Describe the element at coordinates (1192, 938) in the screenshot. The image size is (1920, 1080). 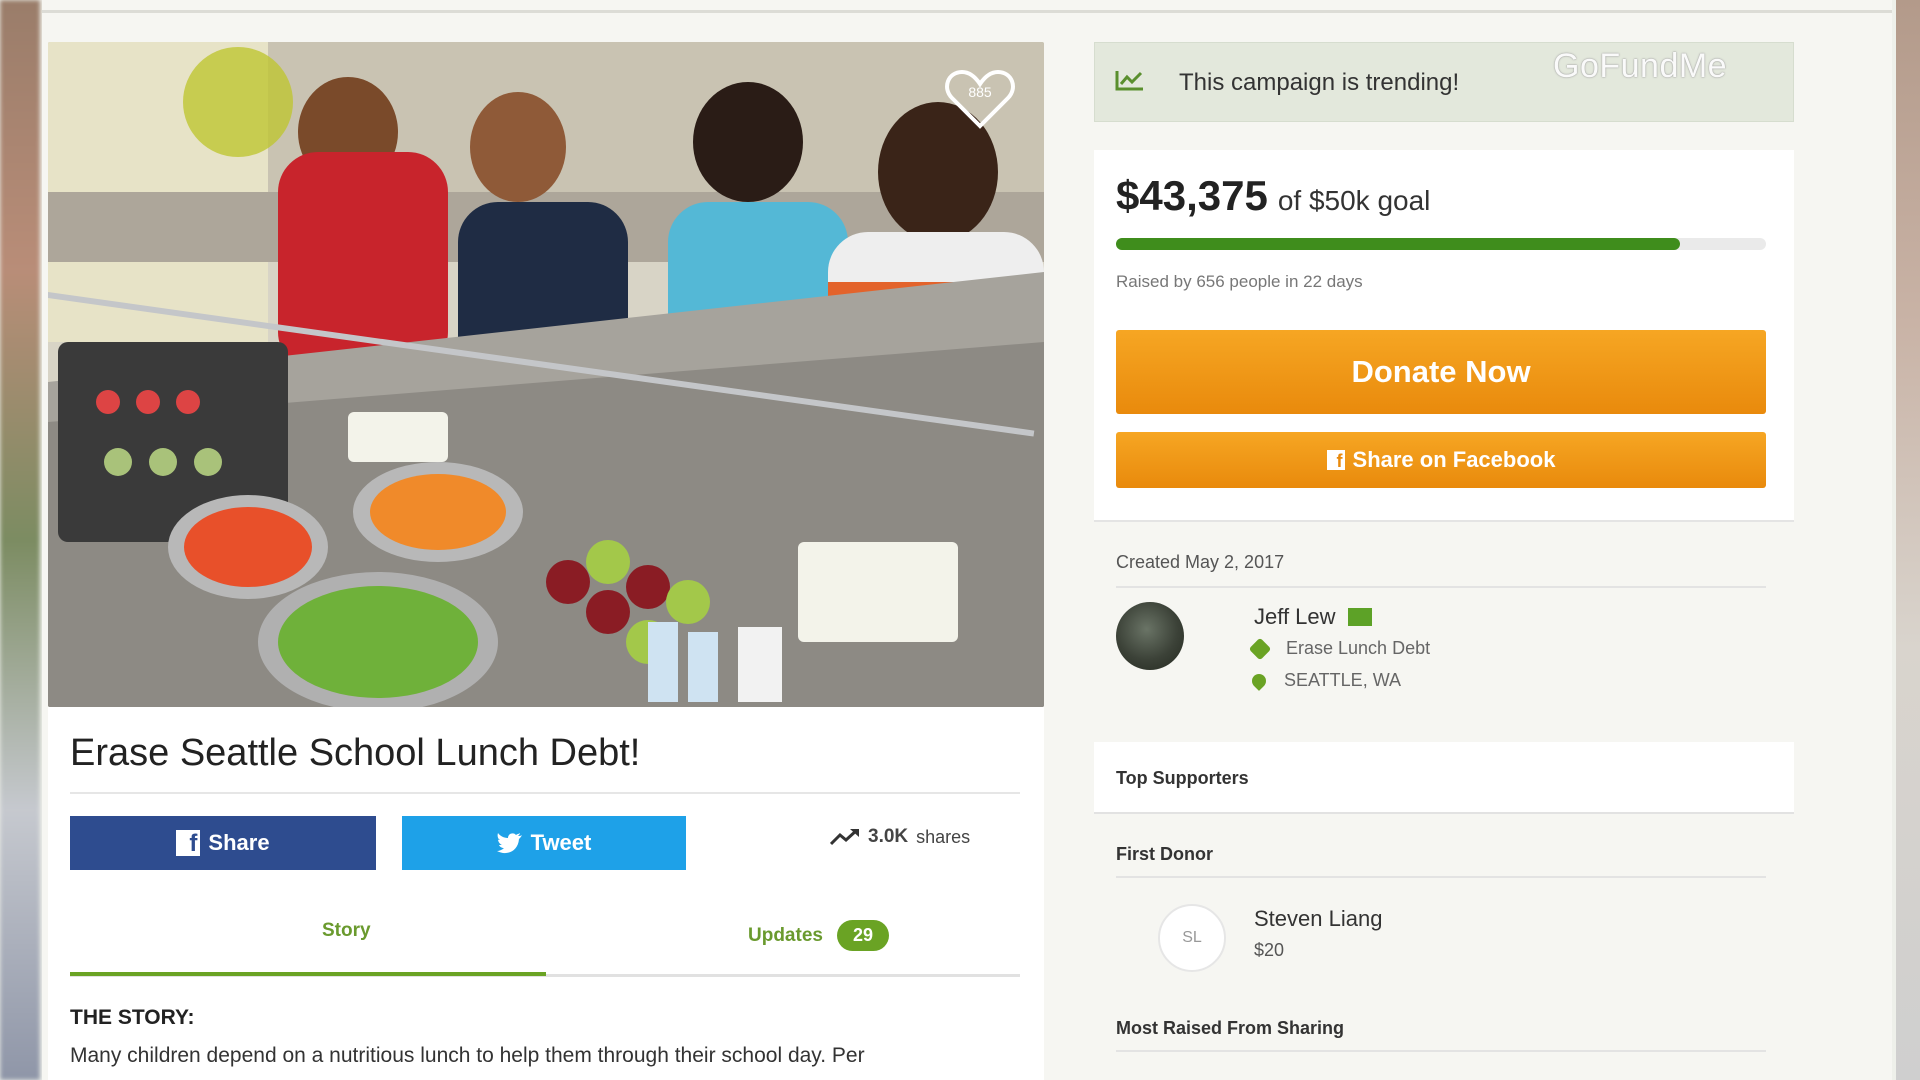
I see `donor-avatar: SL` at that location.